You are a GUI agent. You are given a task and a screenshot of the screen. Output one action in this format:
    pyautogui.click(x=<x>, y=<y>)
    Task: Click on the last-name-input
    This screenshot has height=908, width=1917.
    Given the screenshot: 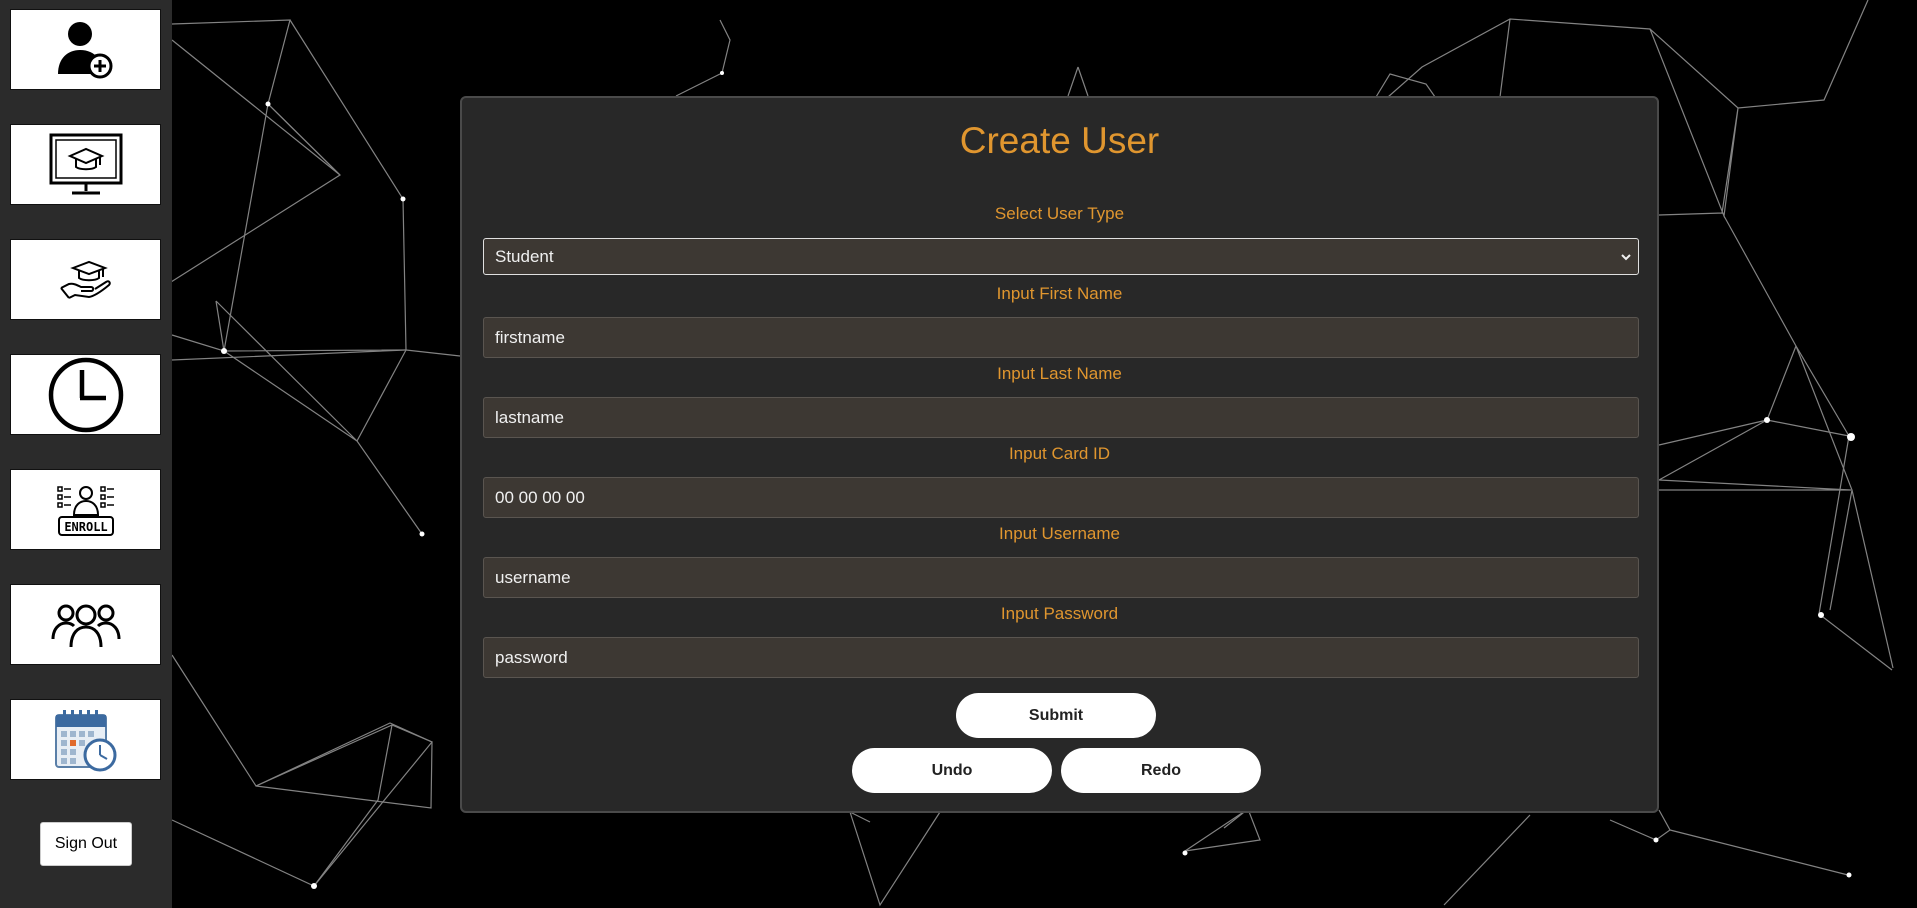 What is the action you would take?
    pyautogui.click(x=1061, y=417)
    